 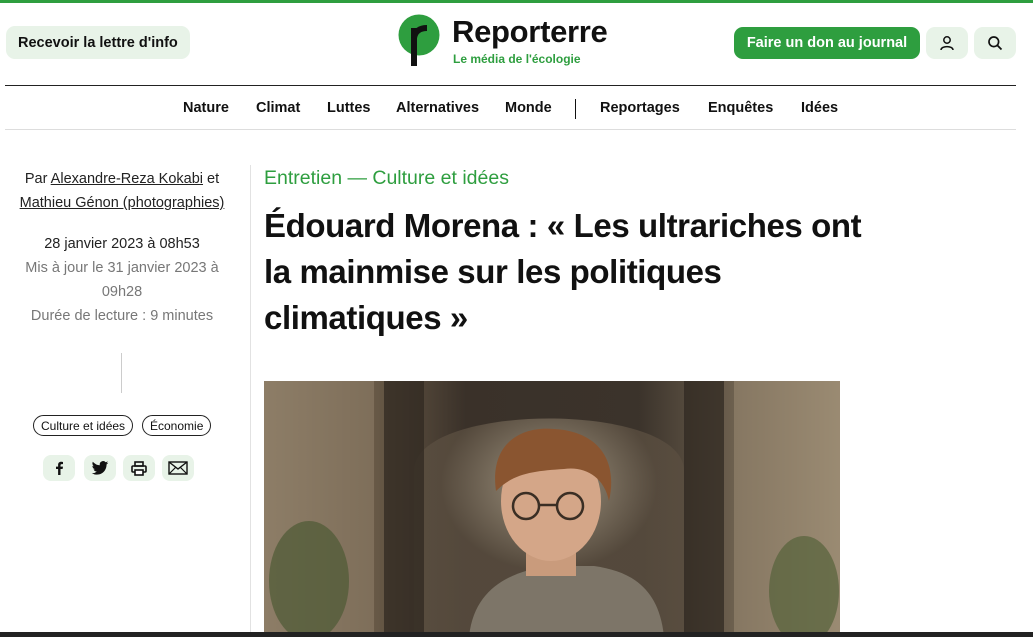 What do you see at coordinates (349, 108) in the screenshot?
I see `nav-item-luttes: Luttes` at bounding box center [349, 108].